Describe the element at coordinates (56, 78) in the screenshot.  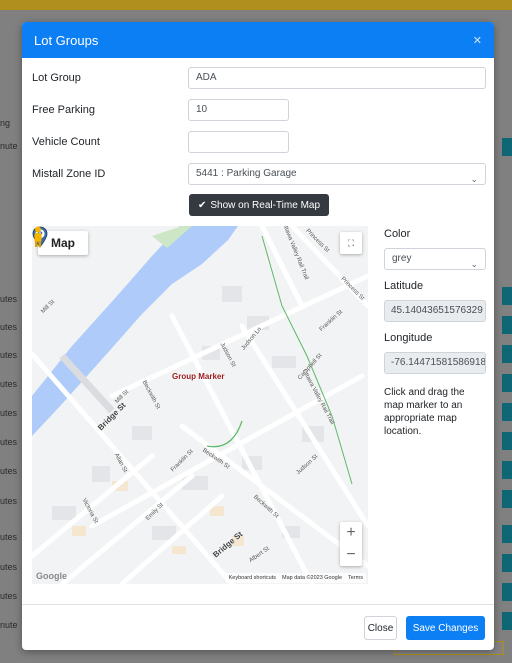
I see `lot-group-label: Lot Group` at that location.